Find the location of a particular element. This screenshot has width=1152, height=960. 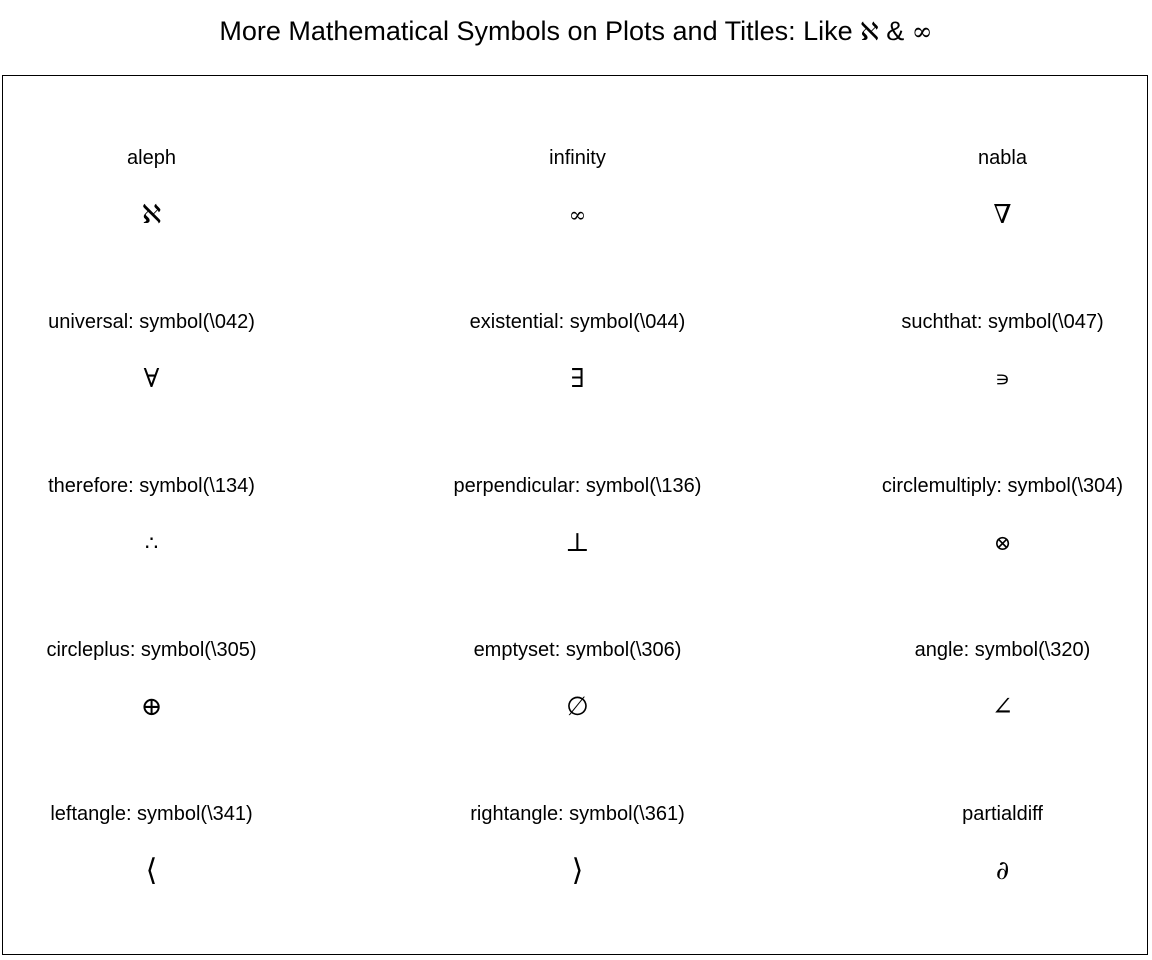

symbol-label: emptyset: symbol(\306) is located at coordinates (577, 650).